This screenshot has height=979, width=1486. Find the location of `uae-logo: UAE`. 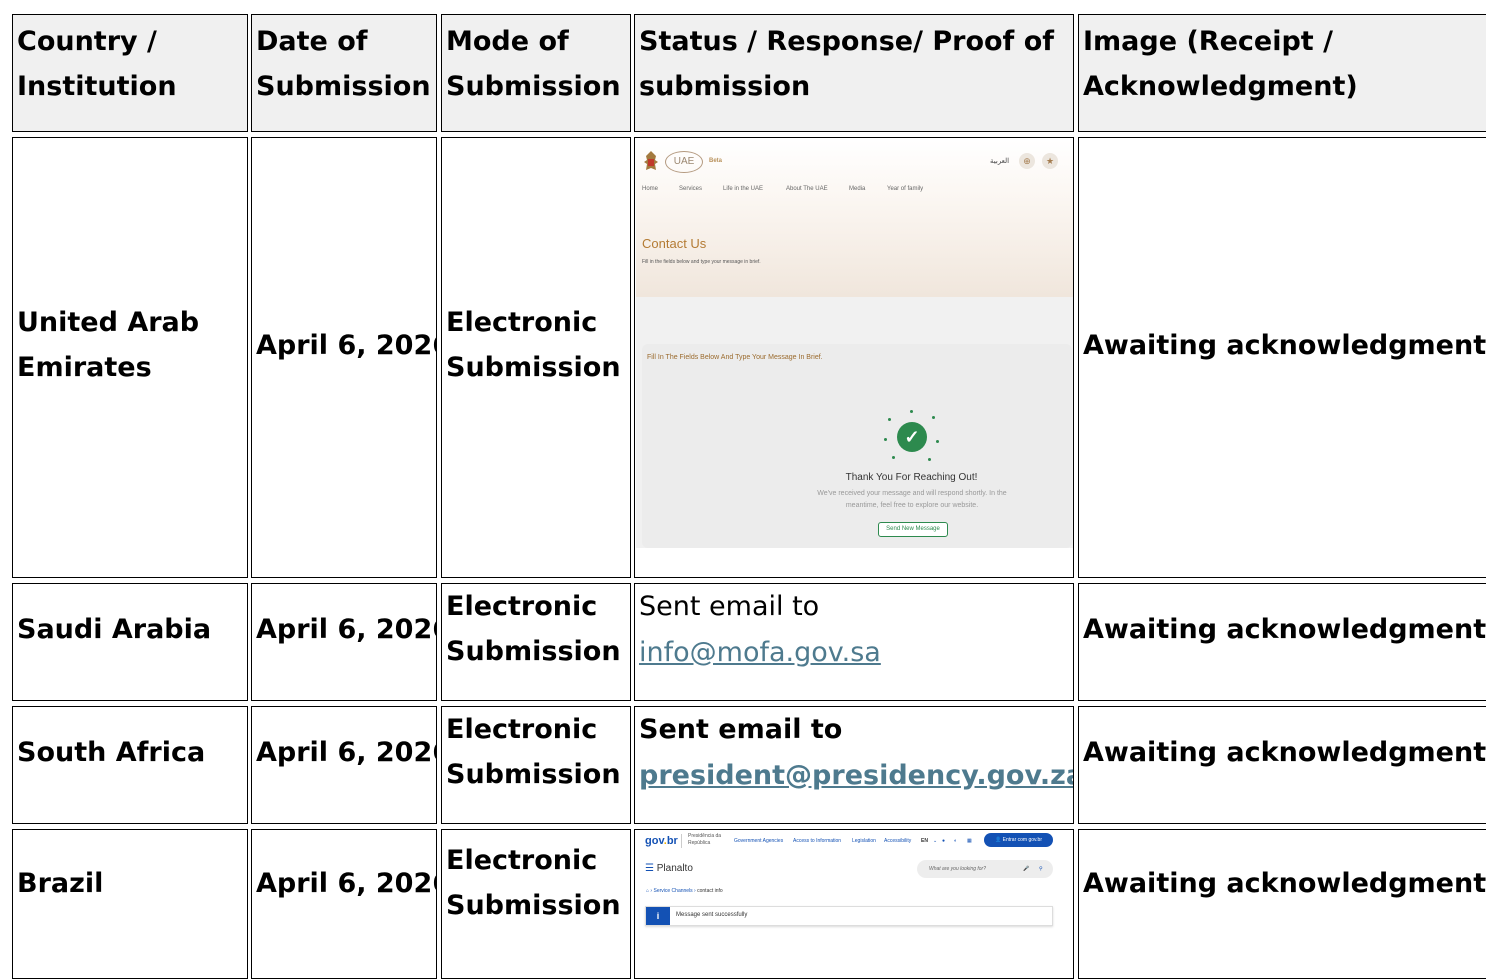

uae-logo: UAE is located at coordinates (684, 162).